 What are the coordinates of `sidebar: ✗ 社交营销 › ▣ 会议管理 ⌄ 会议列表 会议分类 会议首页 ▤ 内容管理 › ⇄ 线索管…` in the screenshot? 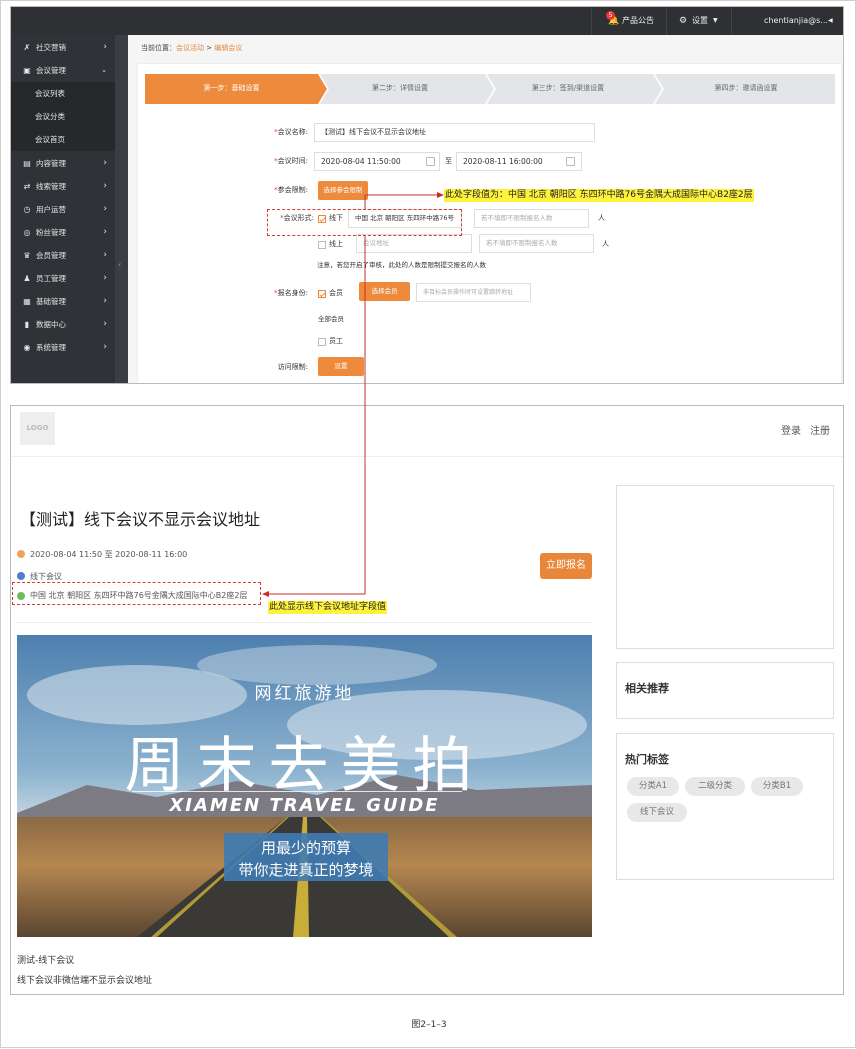 It's located at (63, 209).